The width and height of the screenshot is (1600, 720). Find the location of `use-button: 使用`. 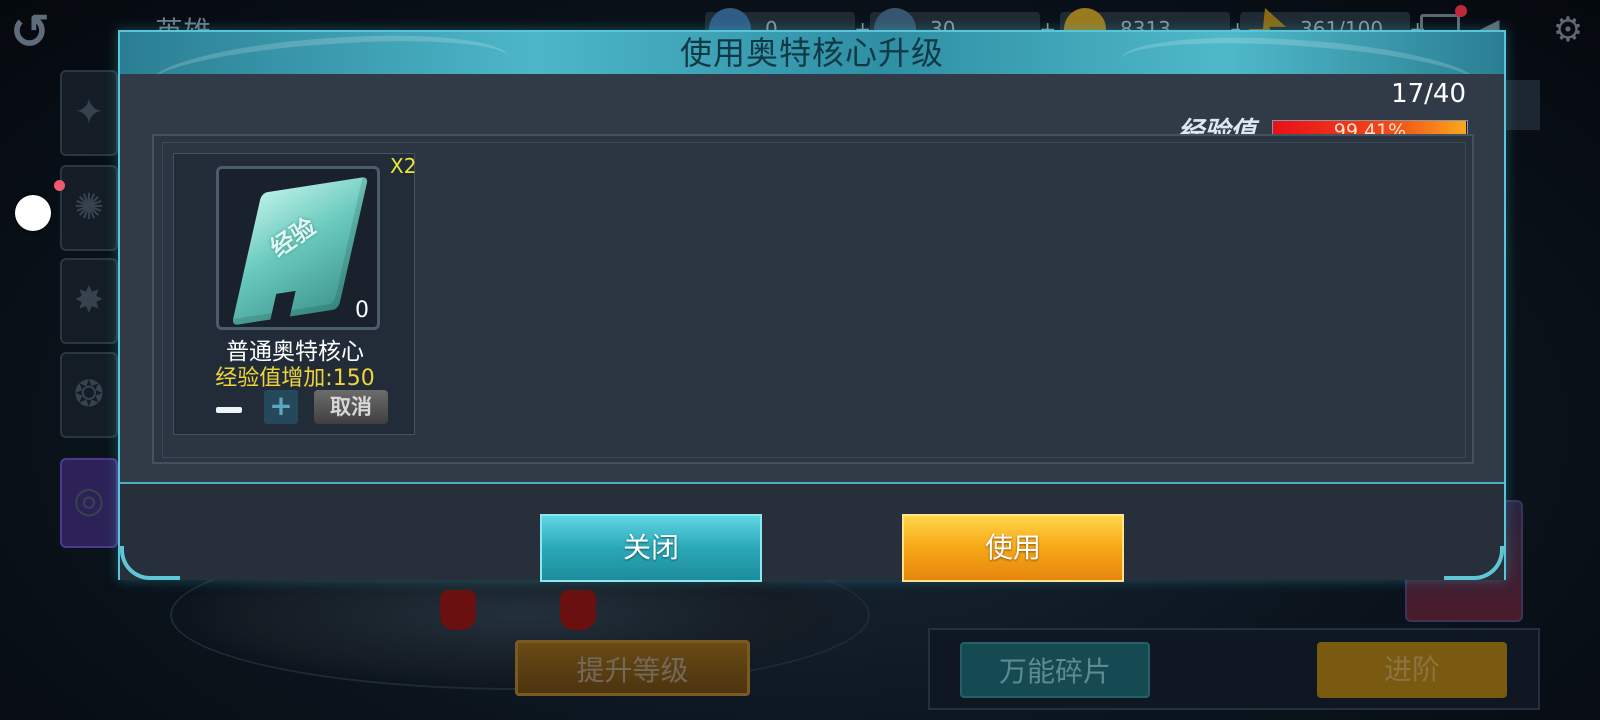

use-button: 使用 is located at coordinates (1013, 548).